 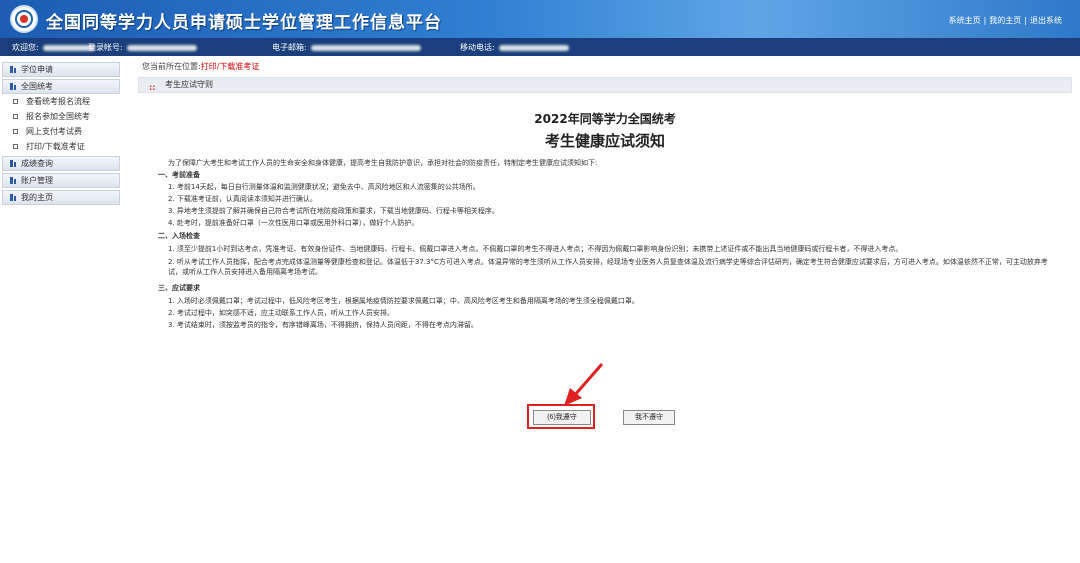 I want to click on top-links: 系统主页 | 我的主页 | 退出系统, so click(x=1005, y=20).